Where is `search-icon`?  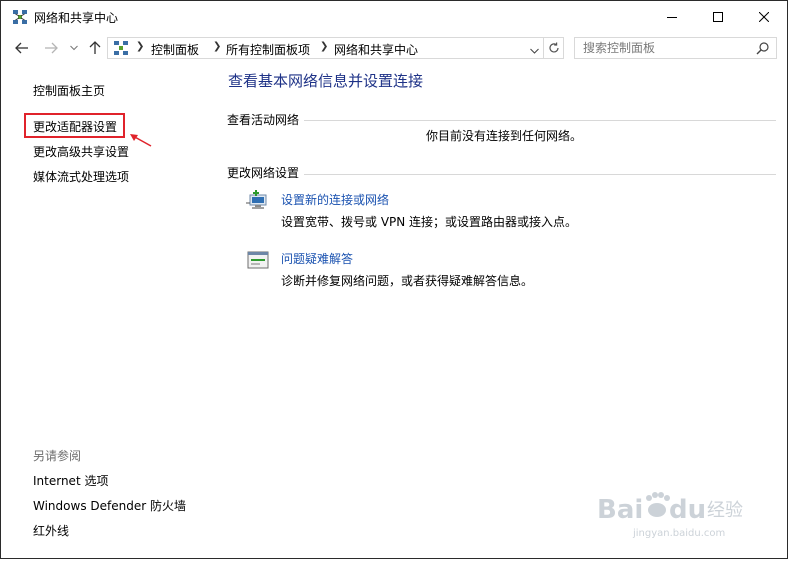
search-icon is located at coordinates (763, 49).